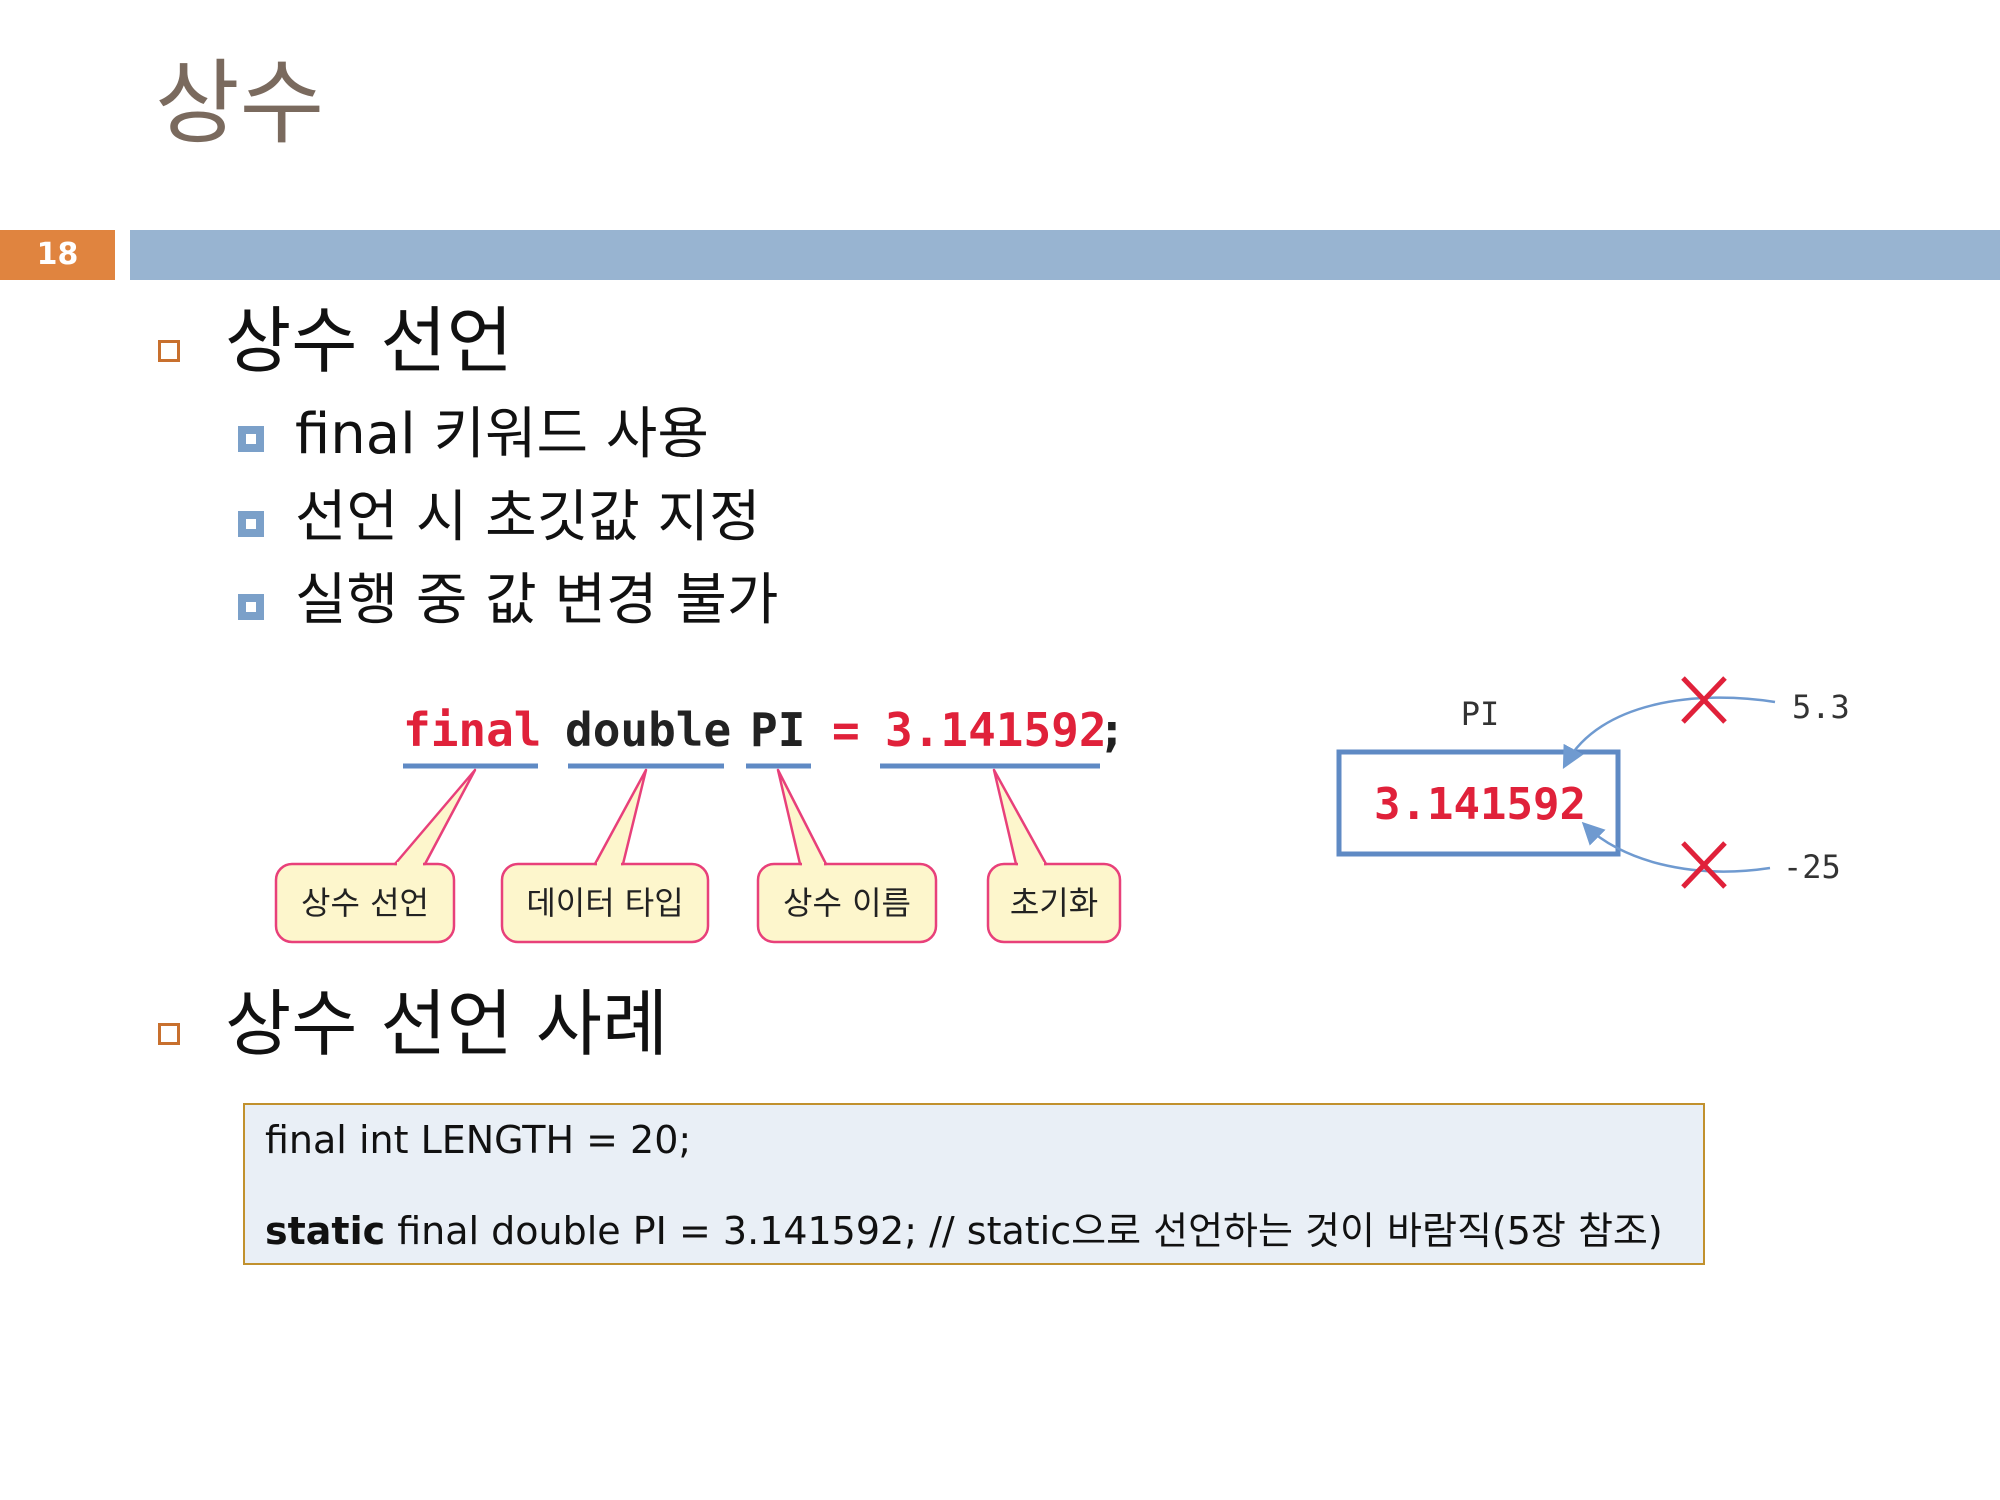  Describe the element at coordinates (169, 1034) in the screenshot. I see `bullet-square-icon` at that location.